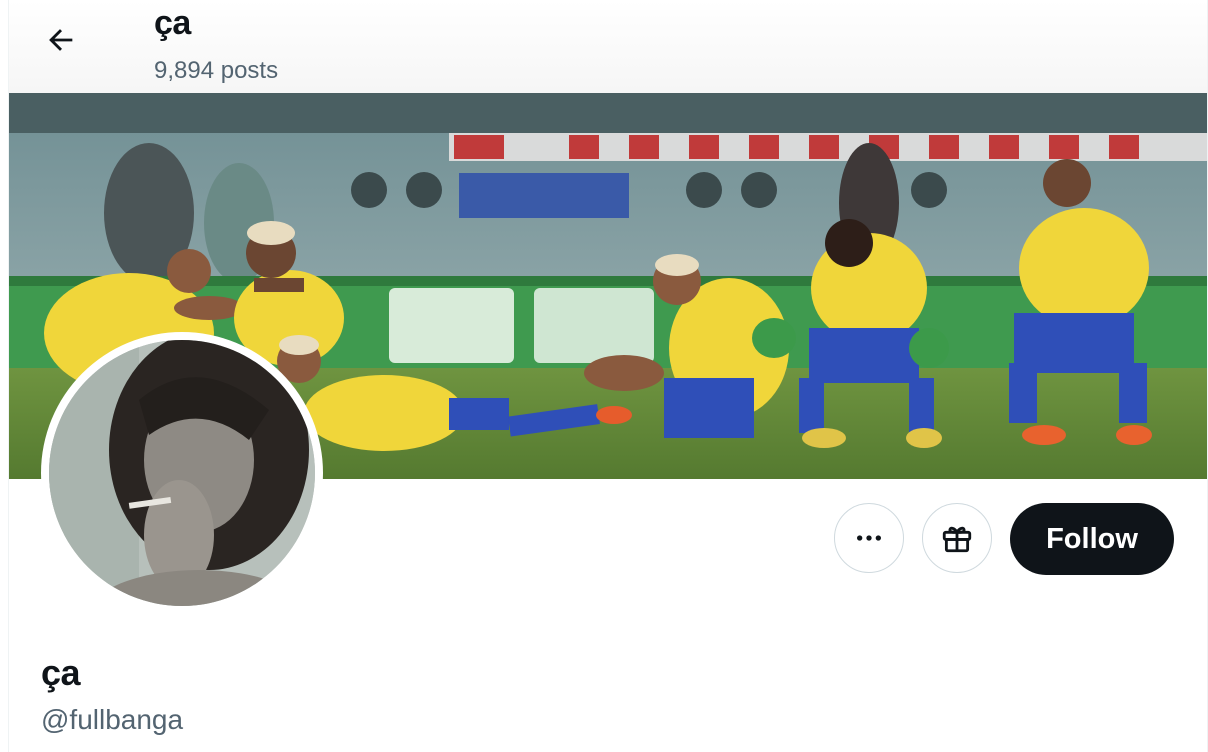  What do you see at coordinates (216, 70) in the screenshot?
I see `posts-count: 9,894 posts` at bounding box center [216, 70].